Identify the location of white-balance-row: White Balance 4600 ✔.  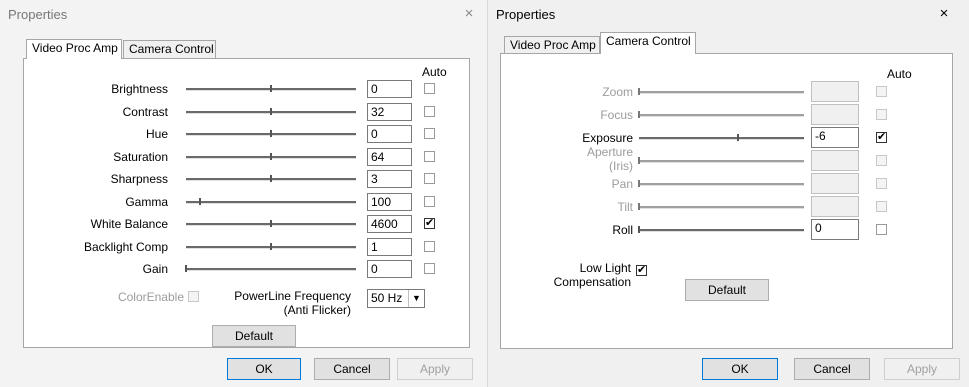
(246, 224).